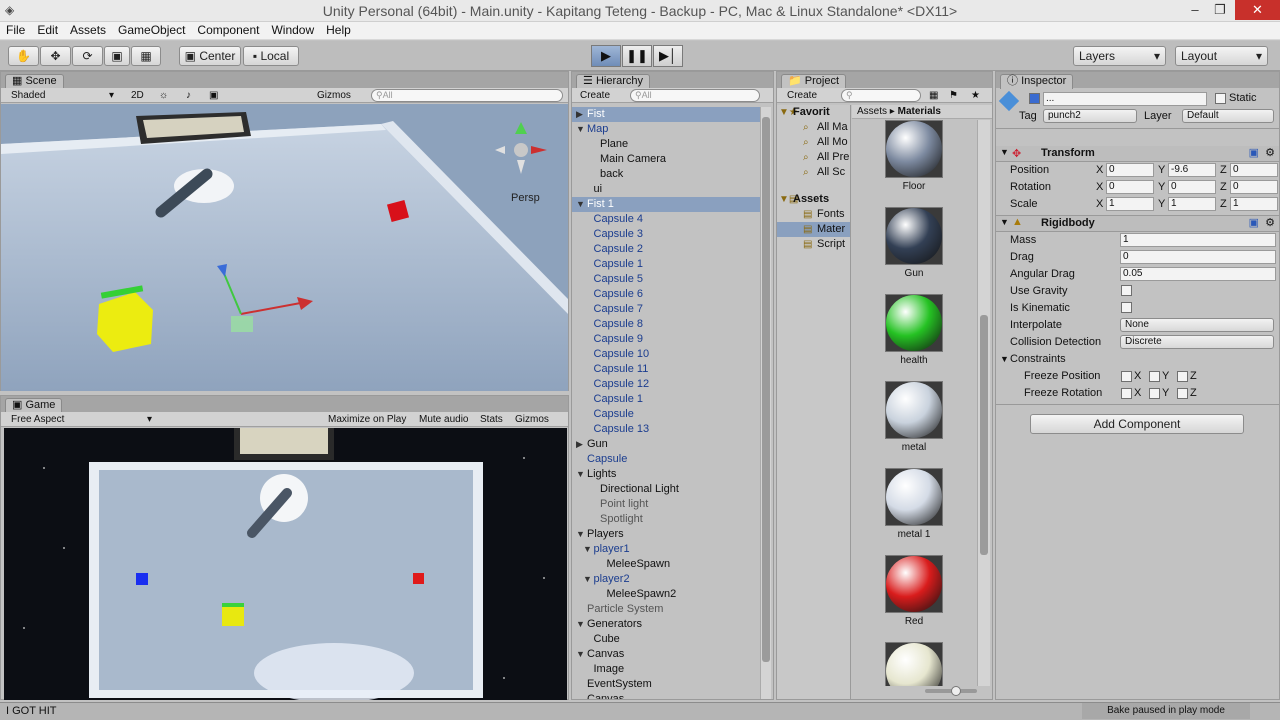 This screenshot has width=1280, height=720. I want to click on hierarchy-item: Main Camera, so click(666, 159).